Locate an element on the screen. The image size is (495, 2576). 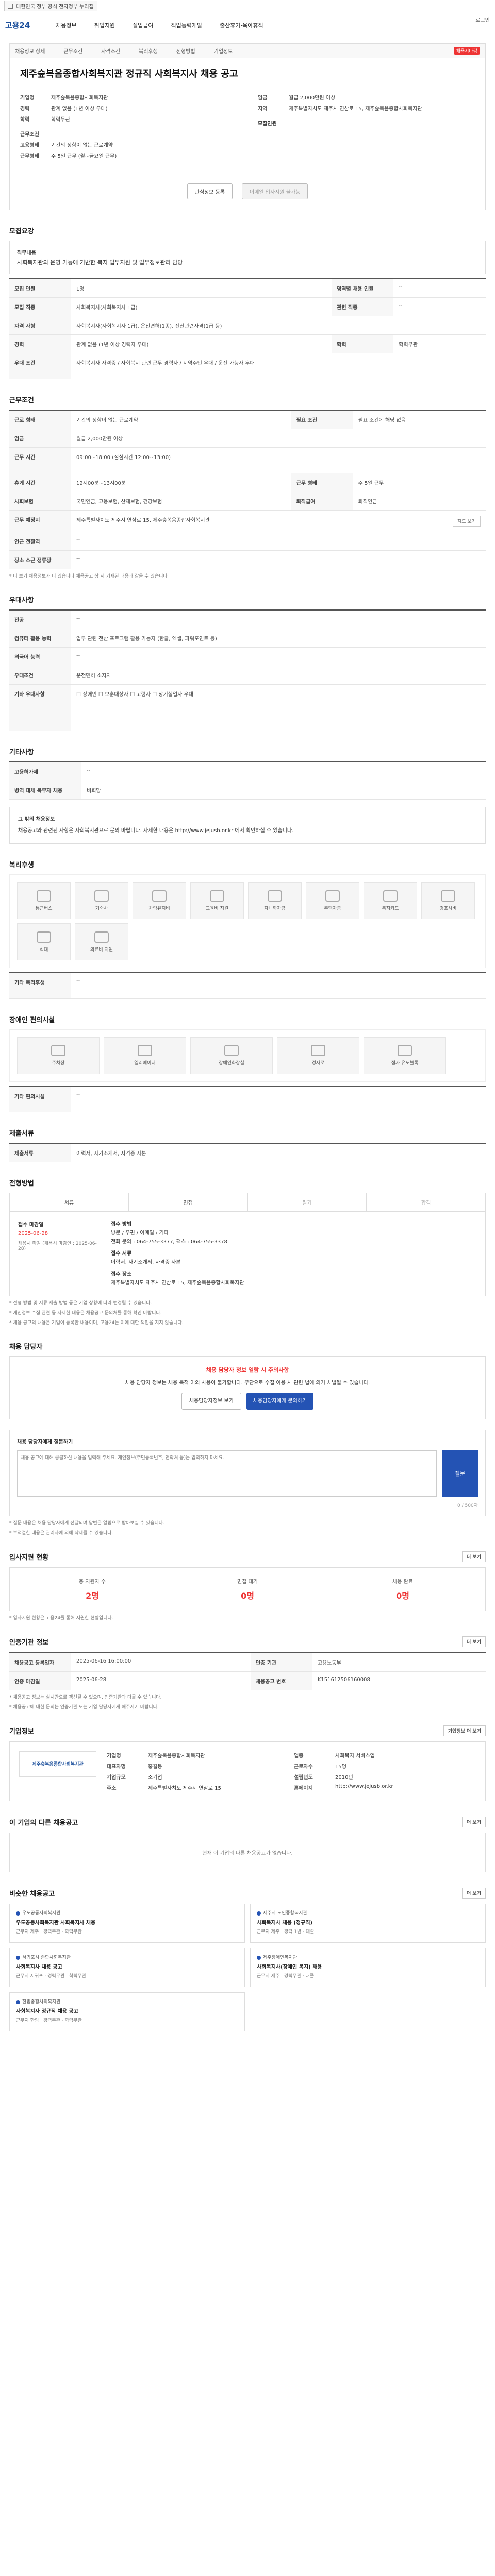
contact-manager-button: 채용담당자에게 문의하기 is located at coordinates (280, 1401).